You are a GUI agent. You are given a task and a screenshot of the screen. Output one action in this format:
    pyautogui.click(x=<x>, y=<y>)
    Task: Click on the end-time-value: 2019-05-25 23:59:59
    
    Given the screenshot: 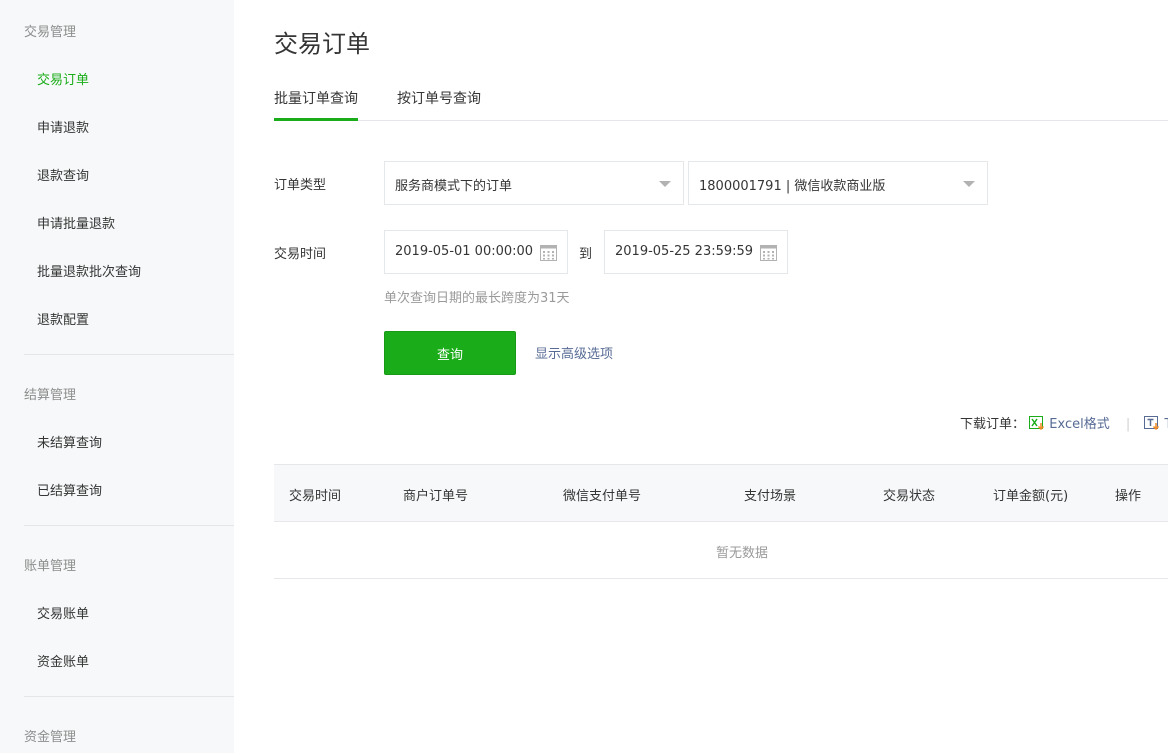 What is the action you would take?
    pyautogui.click(x=684, y=251)
    